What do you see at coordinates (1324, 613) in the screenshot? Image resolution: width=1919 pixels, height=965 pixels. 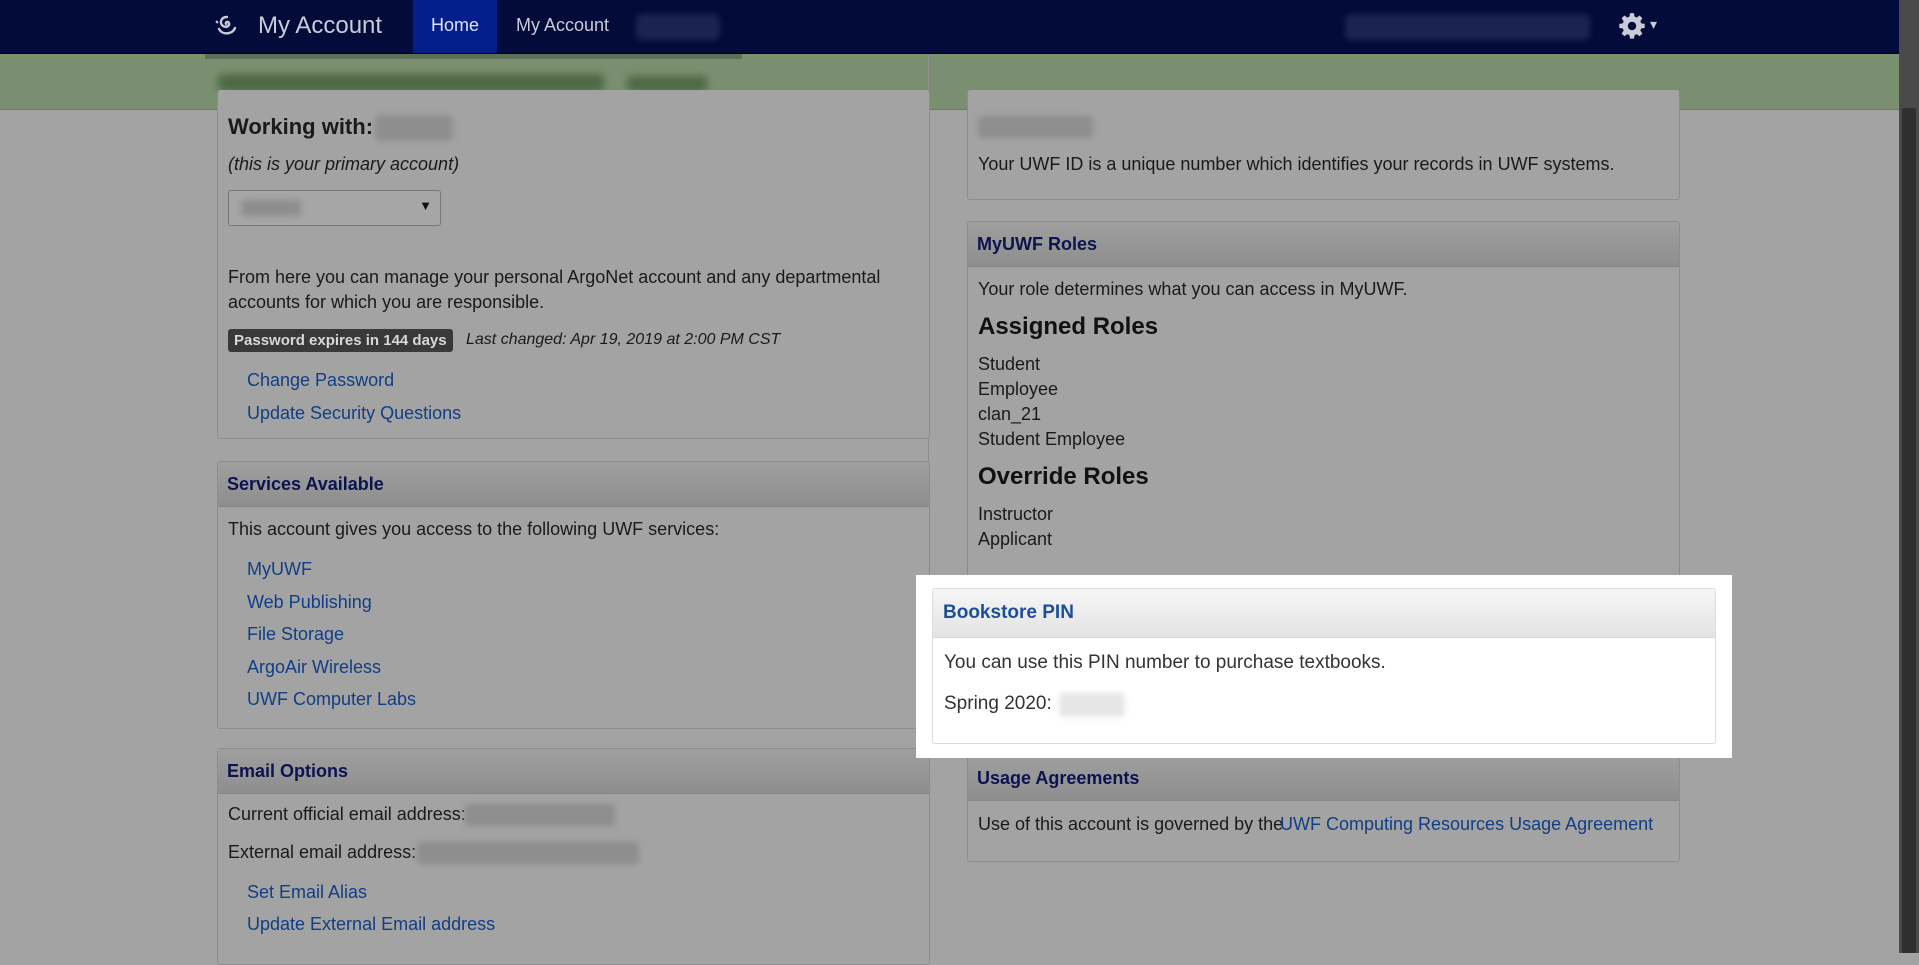 I see `bookstore-pin-title: Bookstore PIN` at bounding box center [1324, 613].